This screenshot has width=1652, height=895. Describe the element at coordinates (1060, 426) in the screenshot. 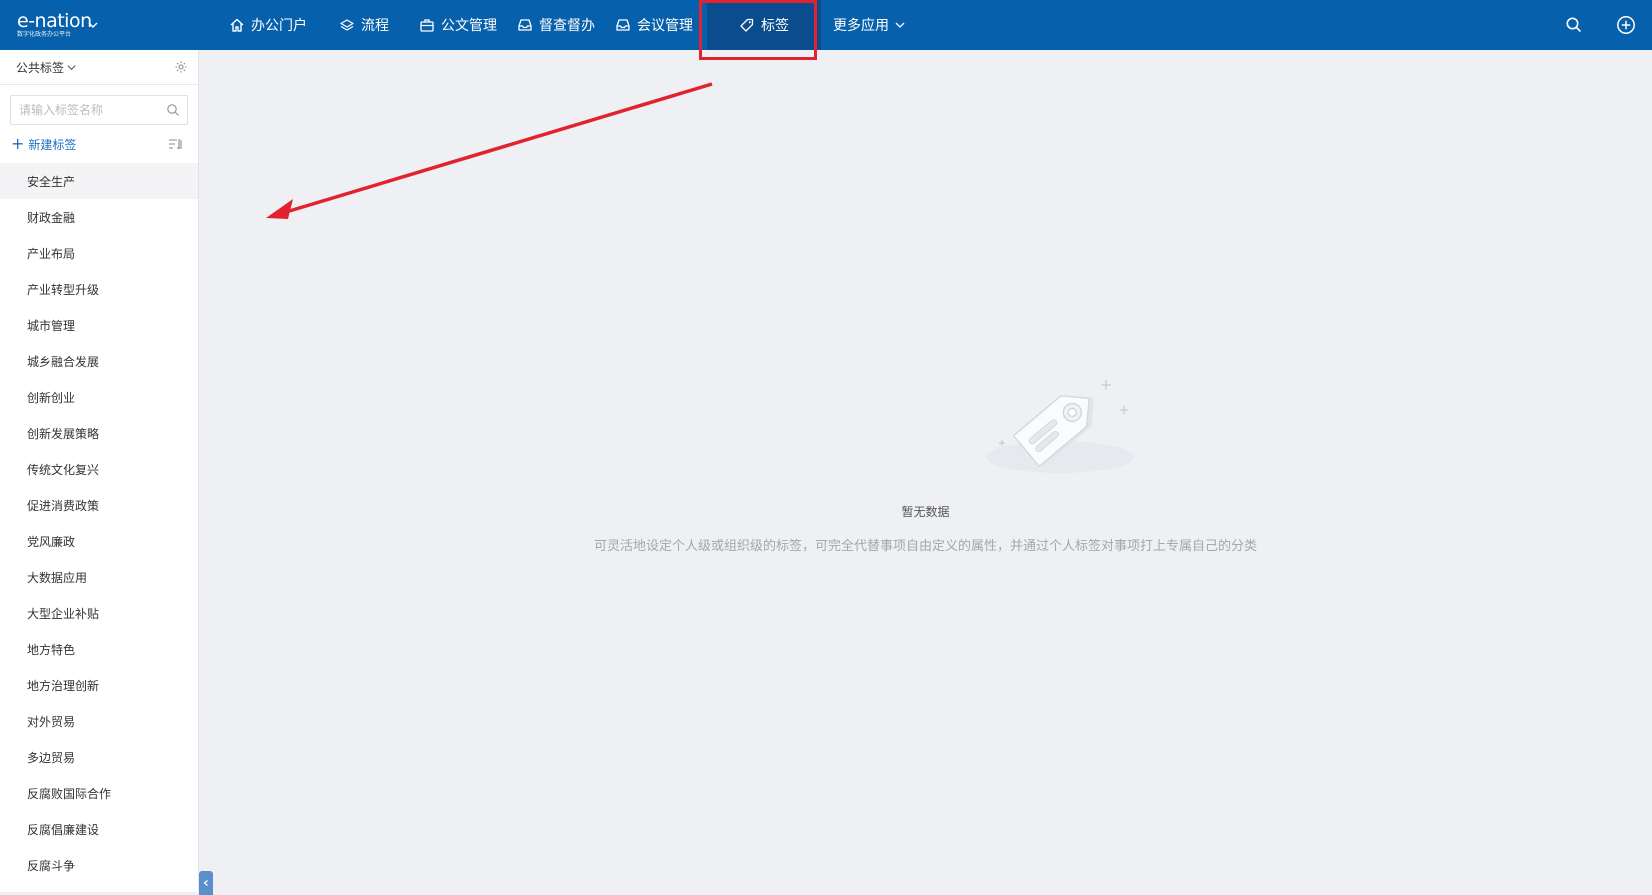

I see `empty-tag-illustration` at that location.